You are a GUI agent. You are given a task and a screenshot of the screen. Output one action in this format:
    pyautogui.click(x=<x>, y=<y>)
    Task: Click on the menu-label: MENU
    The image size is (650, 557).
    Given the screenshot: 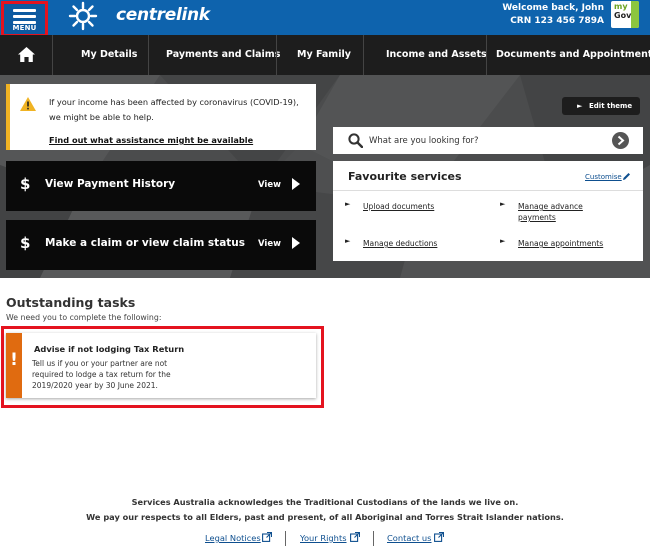 What is the action you would take?
    pyautogui.click(x=24, y=28)
    